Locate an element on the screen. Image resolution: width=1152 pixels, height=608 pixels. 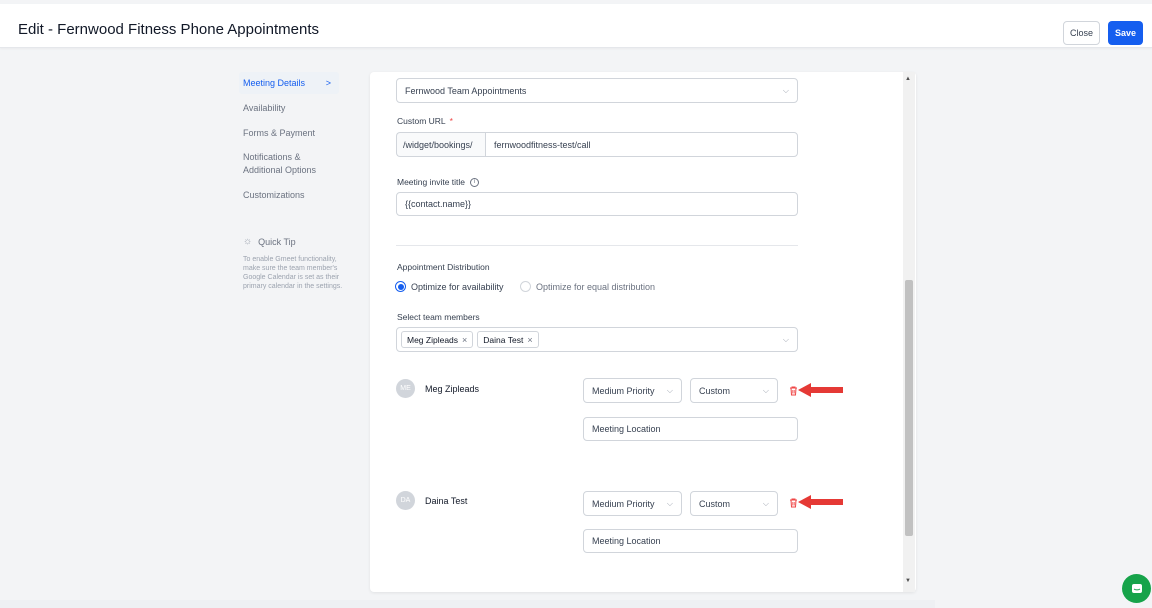
chat-icon is located at coordinates (1136, 588).